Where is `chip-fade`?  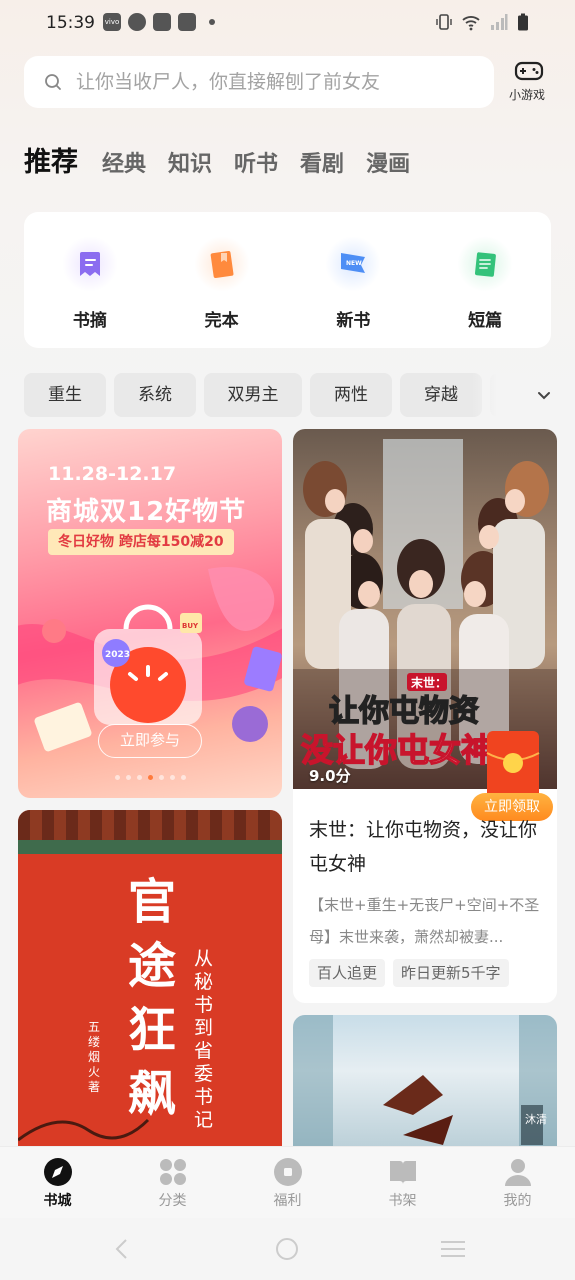
chip-fade is located at coordinates (500, 395).